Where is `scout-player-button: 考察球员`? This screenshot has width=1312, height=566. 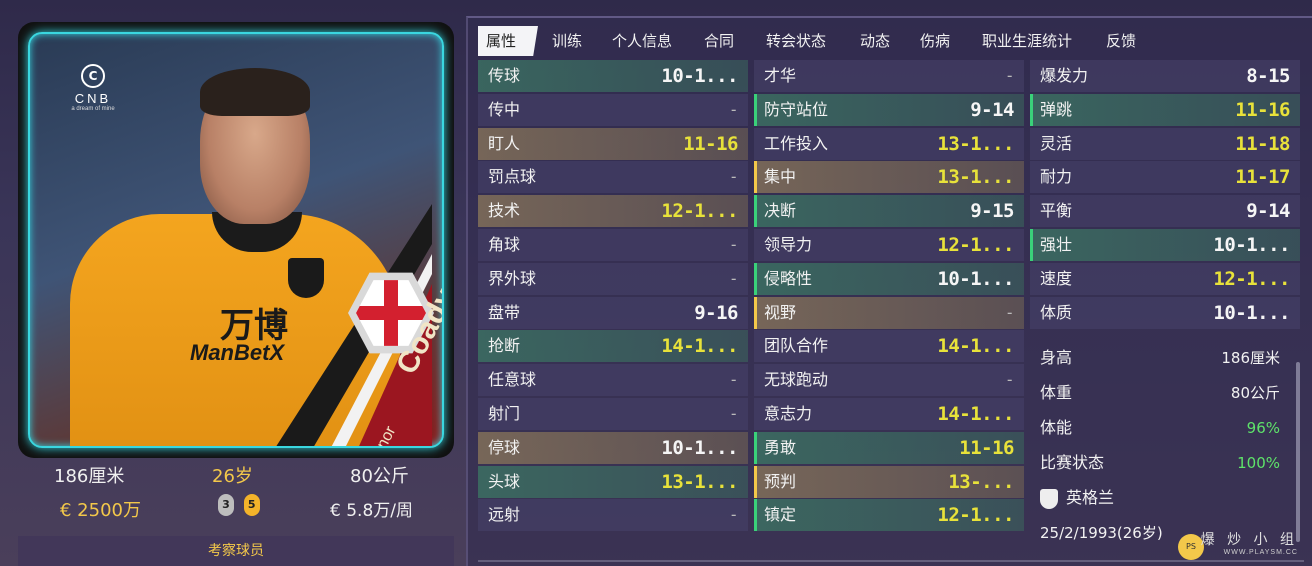
scout-player-button: 考察球员 is located at coordinates (236, 551).